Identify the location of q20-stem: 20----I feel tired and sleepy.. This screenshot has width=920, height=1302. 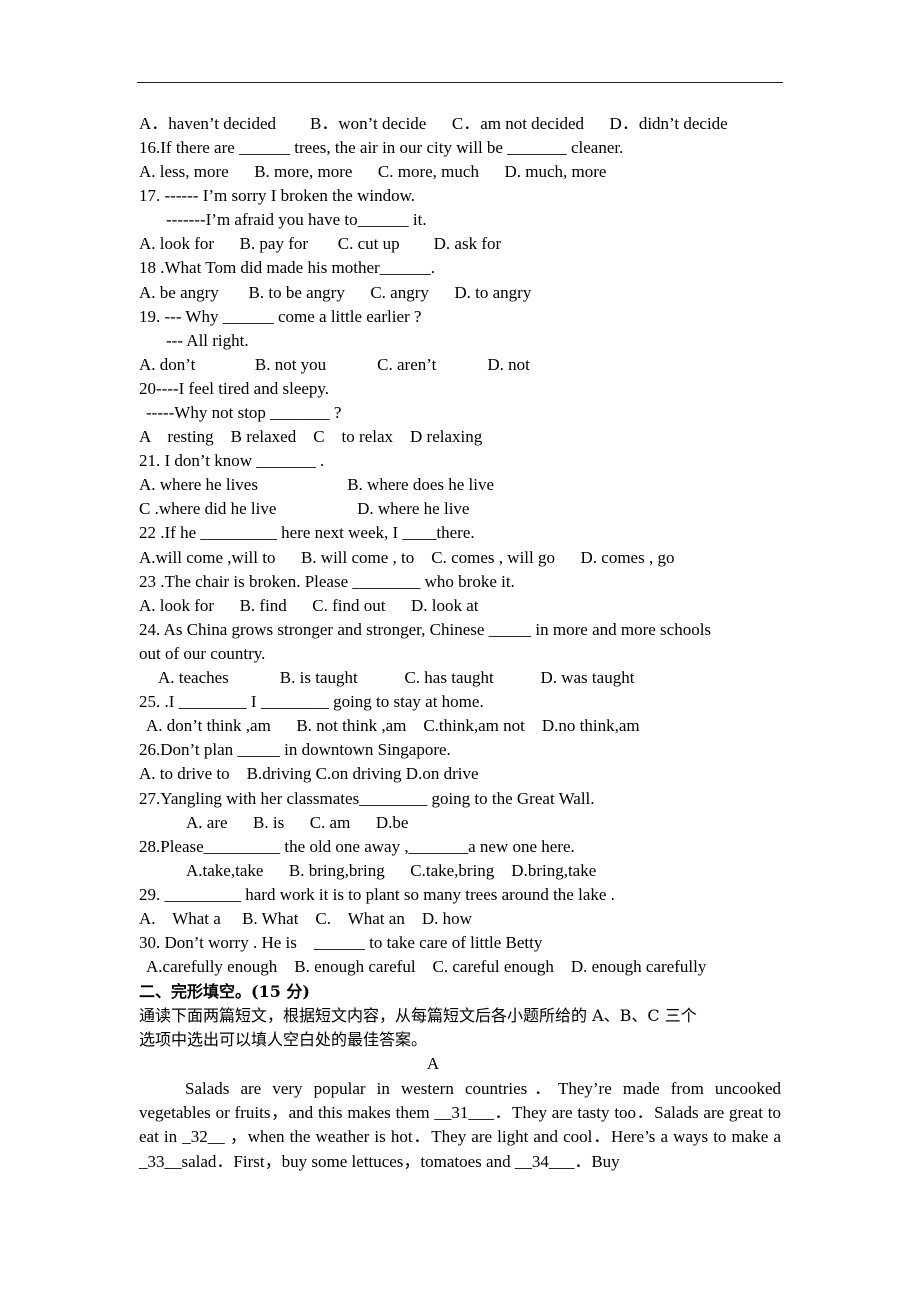
(234, 388).